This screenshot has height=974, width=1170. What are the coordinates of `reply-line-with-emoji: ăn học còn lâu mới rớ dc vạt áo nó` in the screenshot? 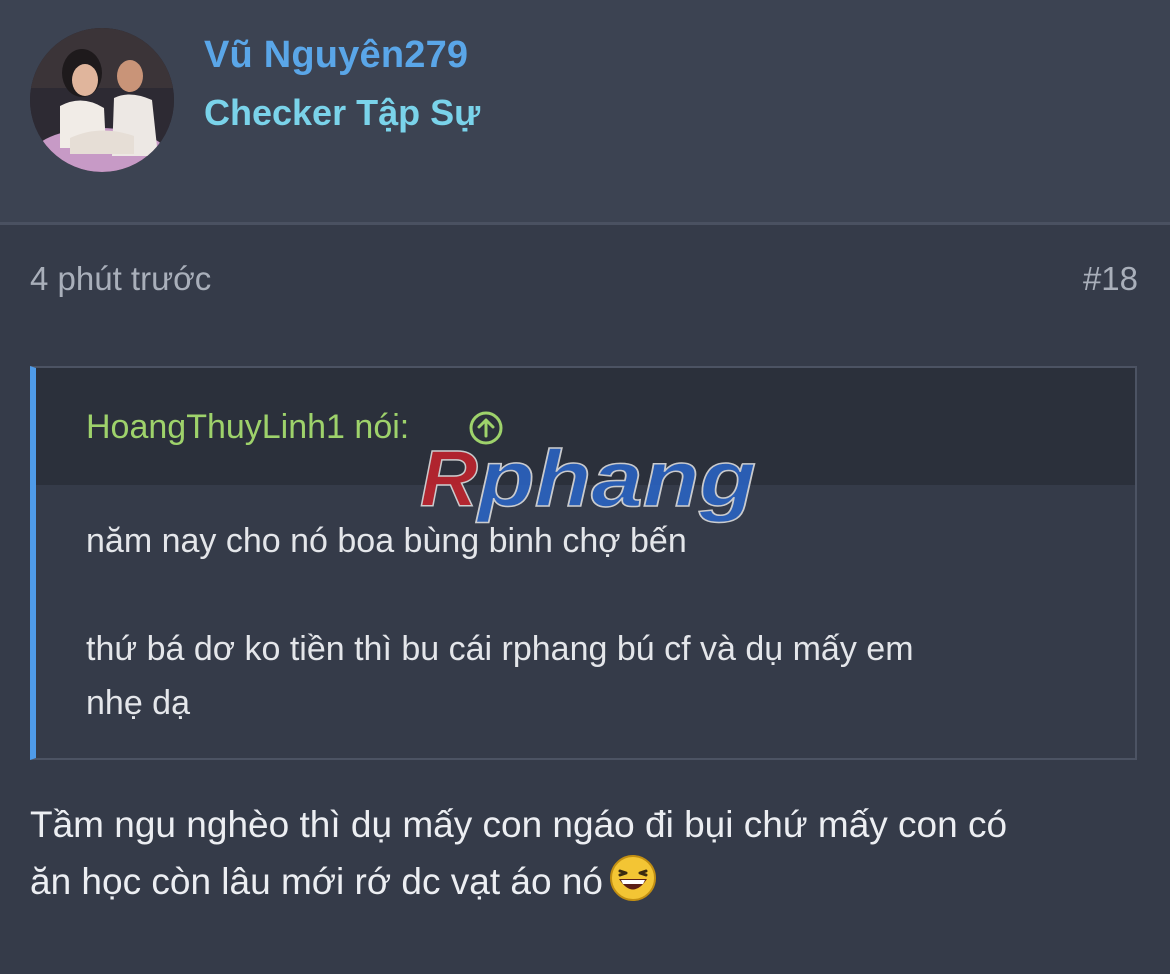 It's located at (585, 885).